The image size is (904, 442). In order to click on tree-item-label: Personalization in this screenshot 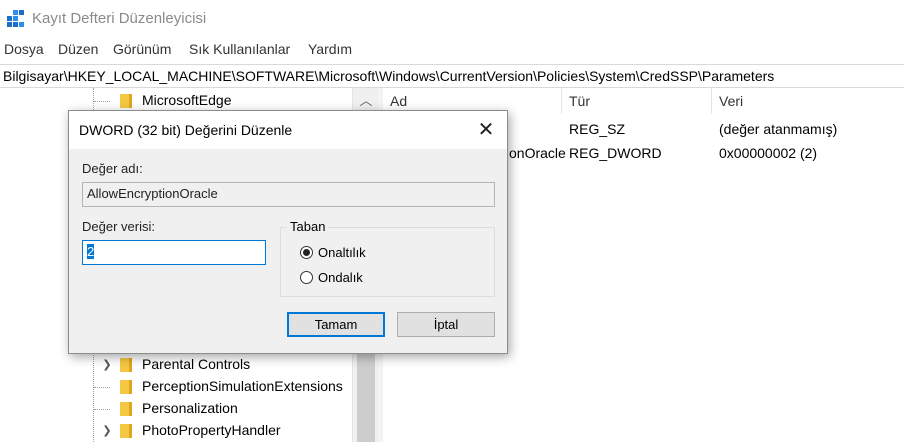, I will do `click(190, 408)`.